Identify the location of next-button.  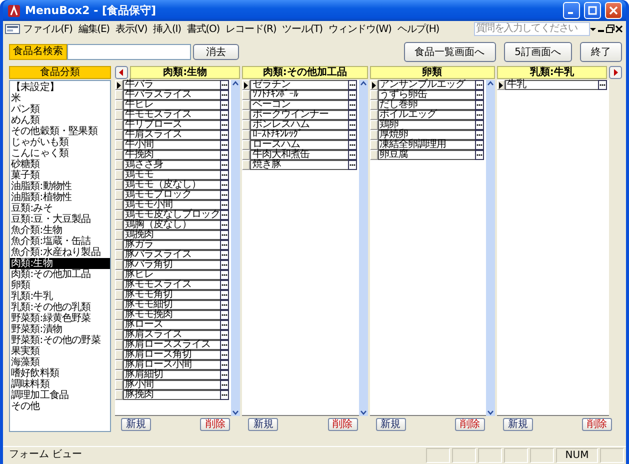
(615, 72).